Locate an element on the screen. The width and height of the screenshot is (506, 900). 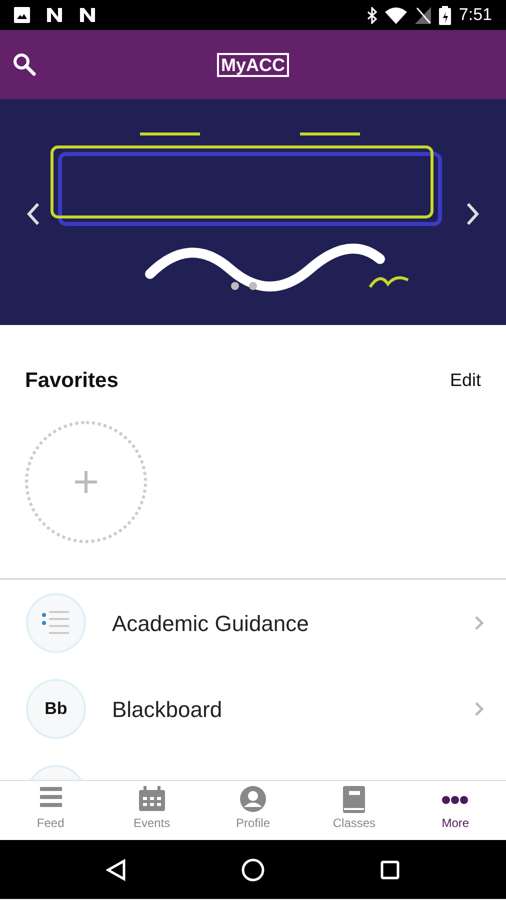
recents-button is located at coordinates (390, 870).